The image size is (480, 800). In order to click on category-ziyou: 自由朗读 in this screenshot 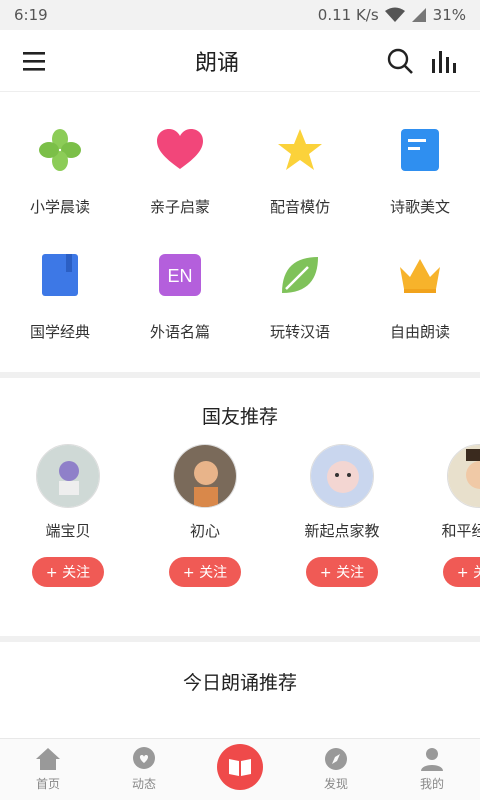, I will do `click(420, 303)`.